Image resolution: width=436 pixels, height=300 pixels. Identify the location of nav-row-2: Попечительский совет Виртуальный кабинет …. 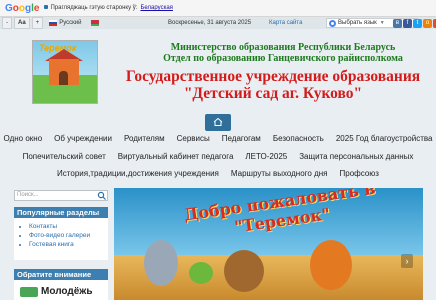
(218, 156).